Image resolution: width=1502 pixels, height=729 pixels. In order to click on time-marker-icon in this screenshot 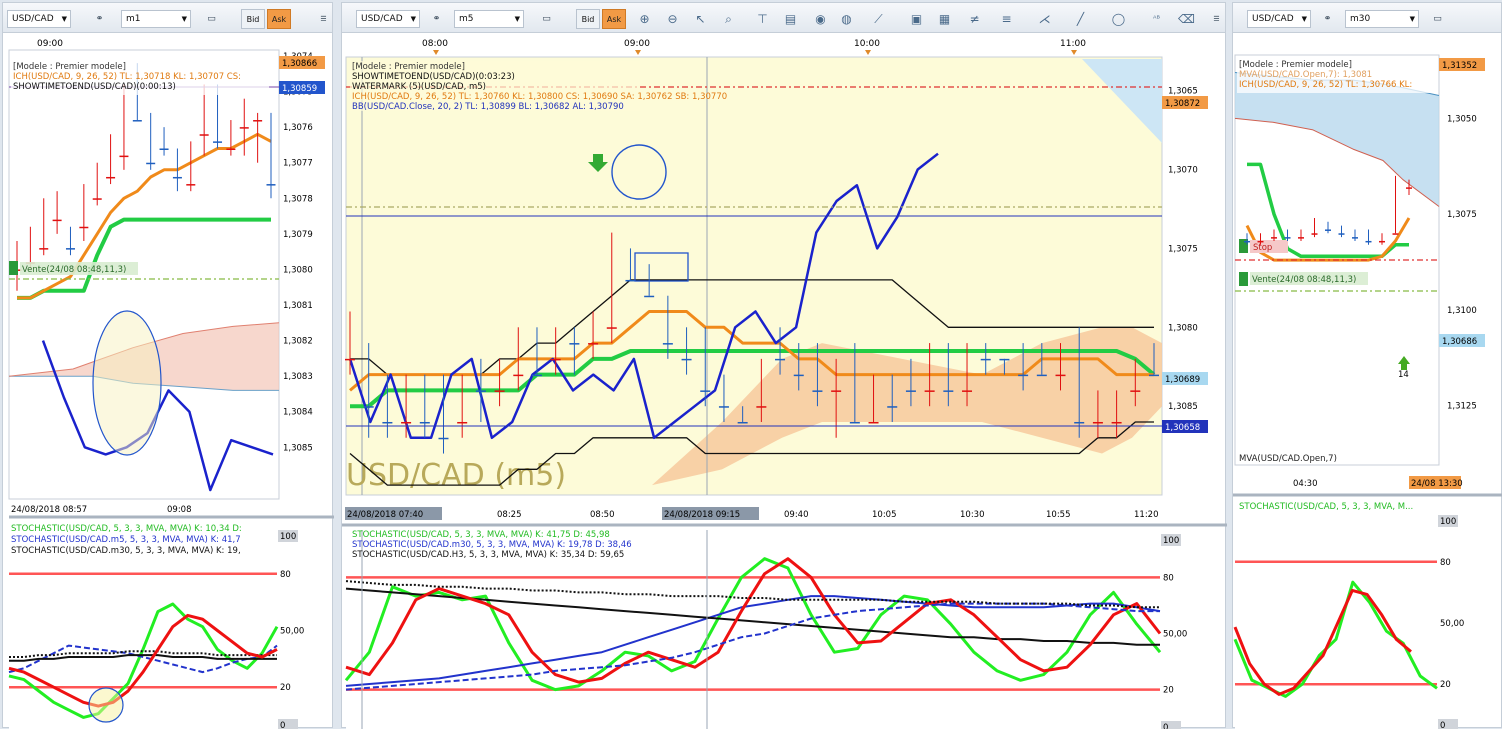, I will do `click(1074, 52)`.